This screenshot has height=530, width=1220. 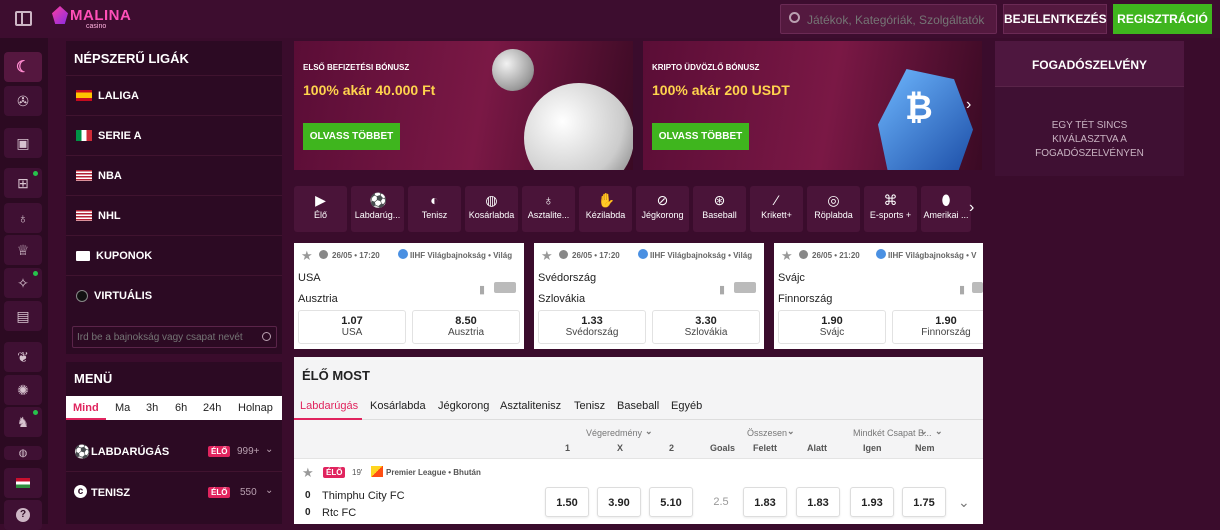 I want to click on sport-tab-esports: ⌘ E-sports +, so click(x=890, y=209).